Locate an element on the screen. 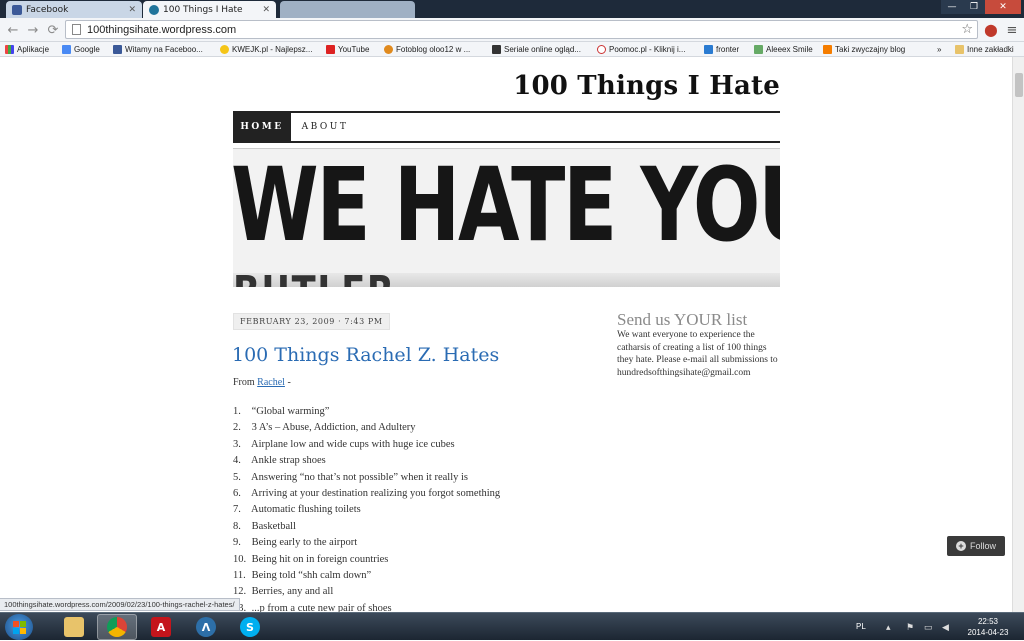 The height and width of the screenshot is (641, 1024). post-date: FEBRUARY 23, 2009 · 7:43 PM is located at coordinates (311, 321).